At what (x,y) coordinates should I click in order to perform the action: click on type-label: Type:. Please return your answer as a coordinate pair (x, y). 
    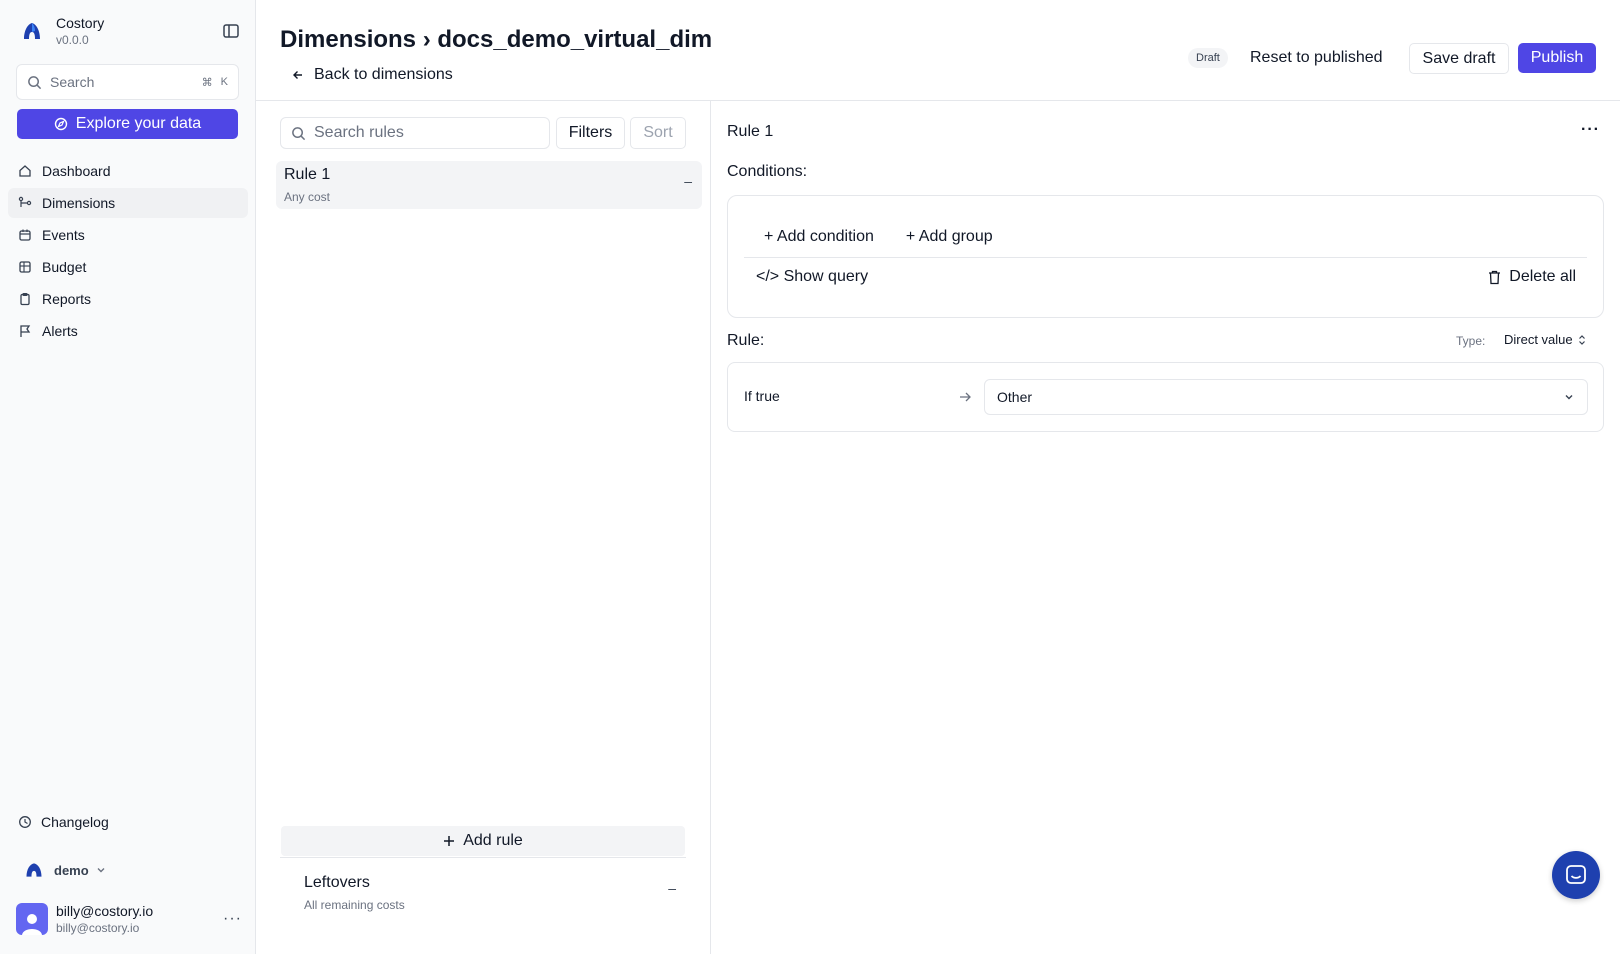
    Looking at the image, I should click on (1471, 341).